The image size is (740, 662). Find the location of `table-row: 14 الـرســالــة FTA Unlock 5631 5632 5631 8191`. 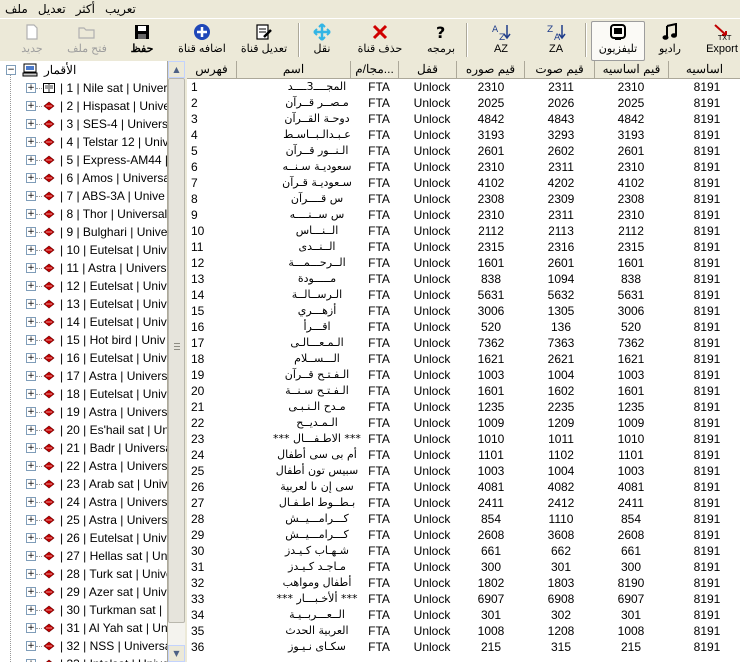

table-row: 14 الـرســالــة FTA Unlock 5631 5632 5631 8191 is located at coordinates (463, 295).